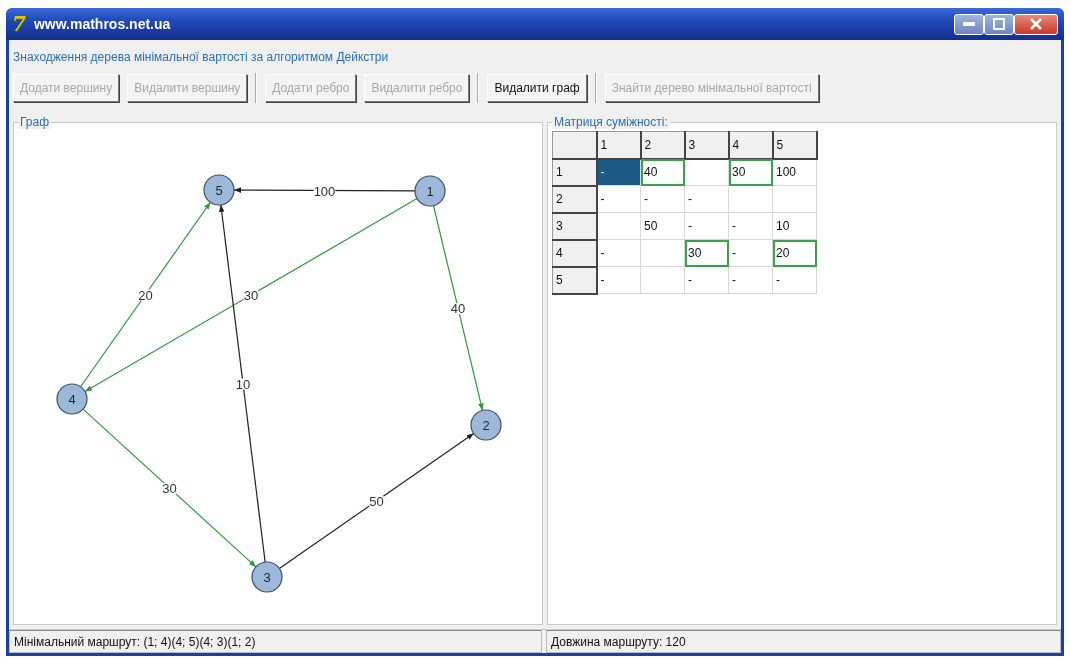 This screenshot has height=658, width=1070. What do you see at coordinates (750, 145) in the screenshot?
I see `column-header: 4` at bounding box center [750, 145].